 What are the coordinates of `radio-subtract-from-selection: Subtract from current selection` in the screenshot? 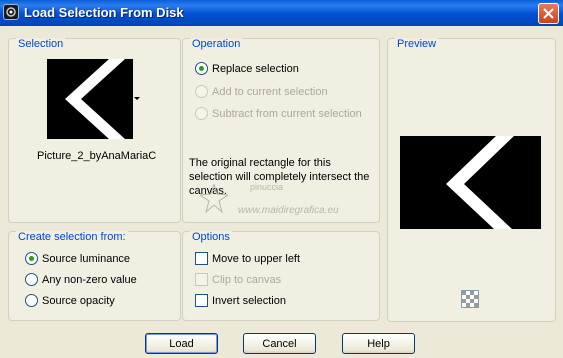 It's located at (278, 113).